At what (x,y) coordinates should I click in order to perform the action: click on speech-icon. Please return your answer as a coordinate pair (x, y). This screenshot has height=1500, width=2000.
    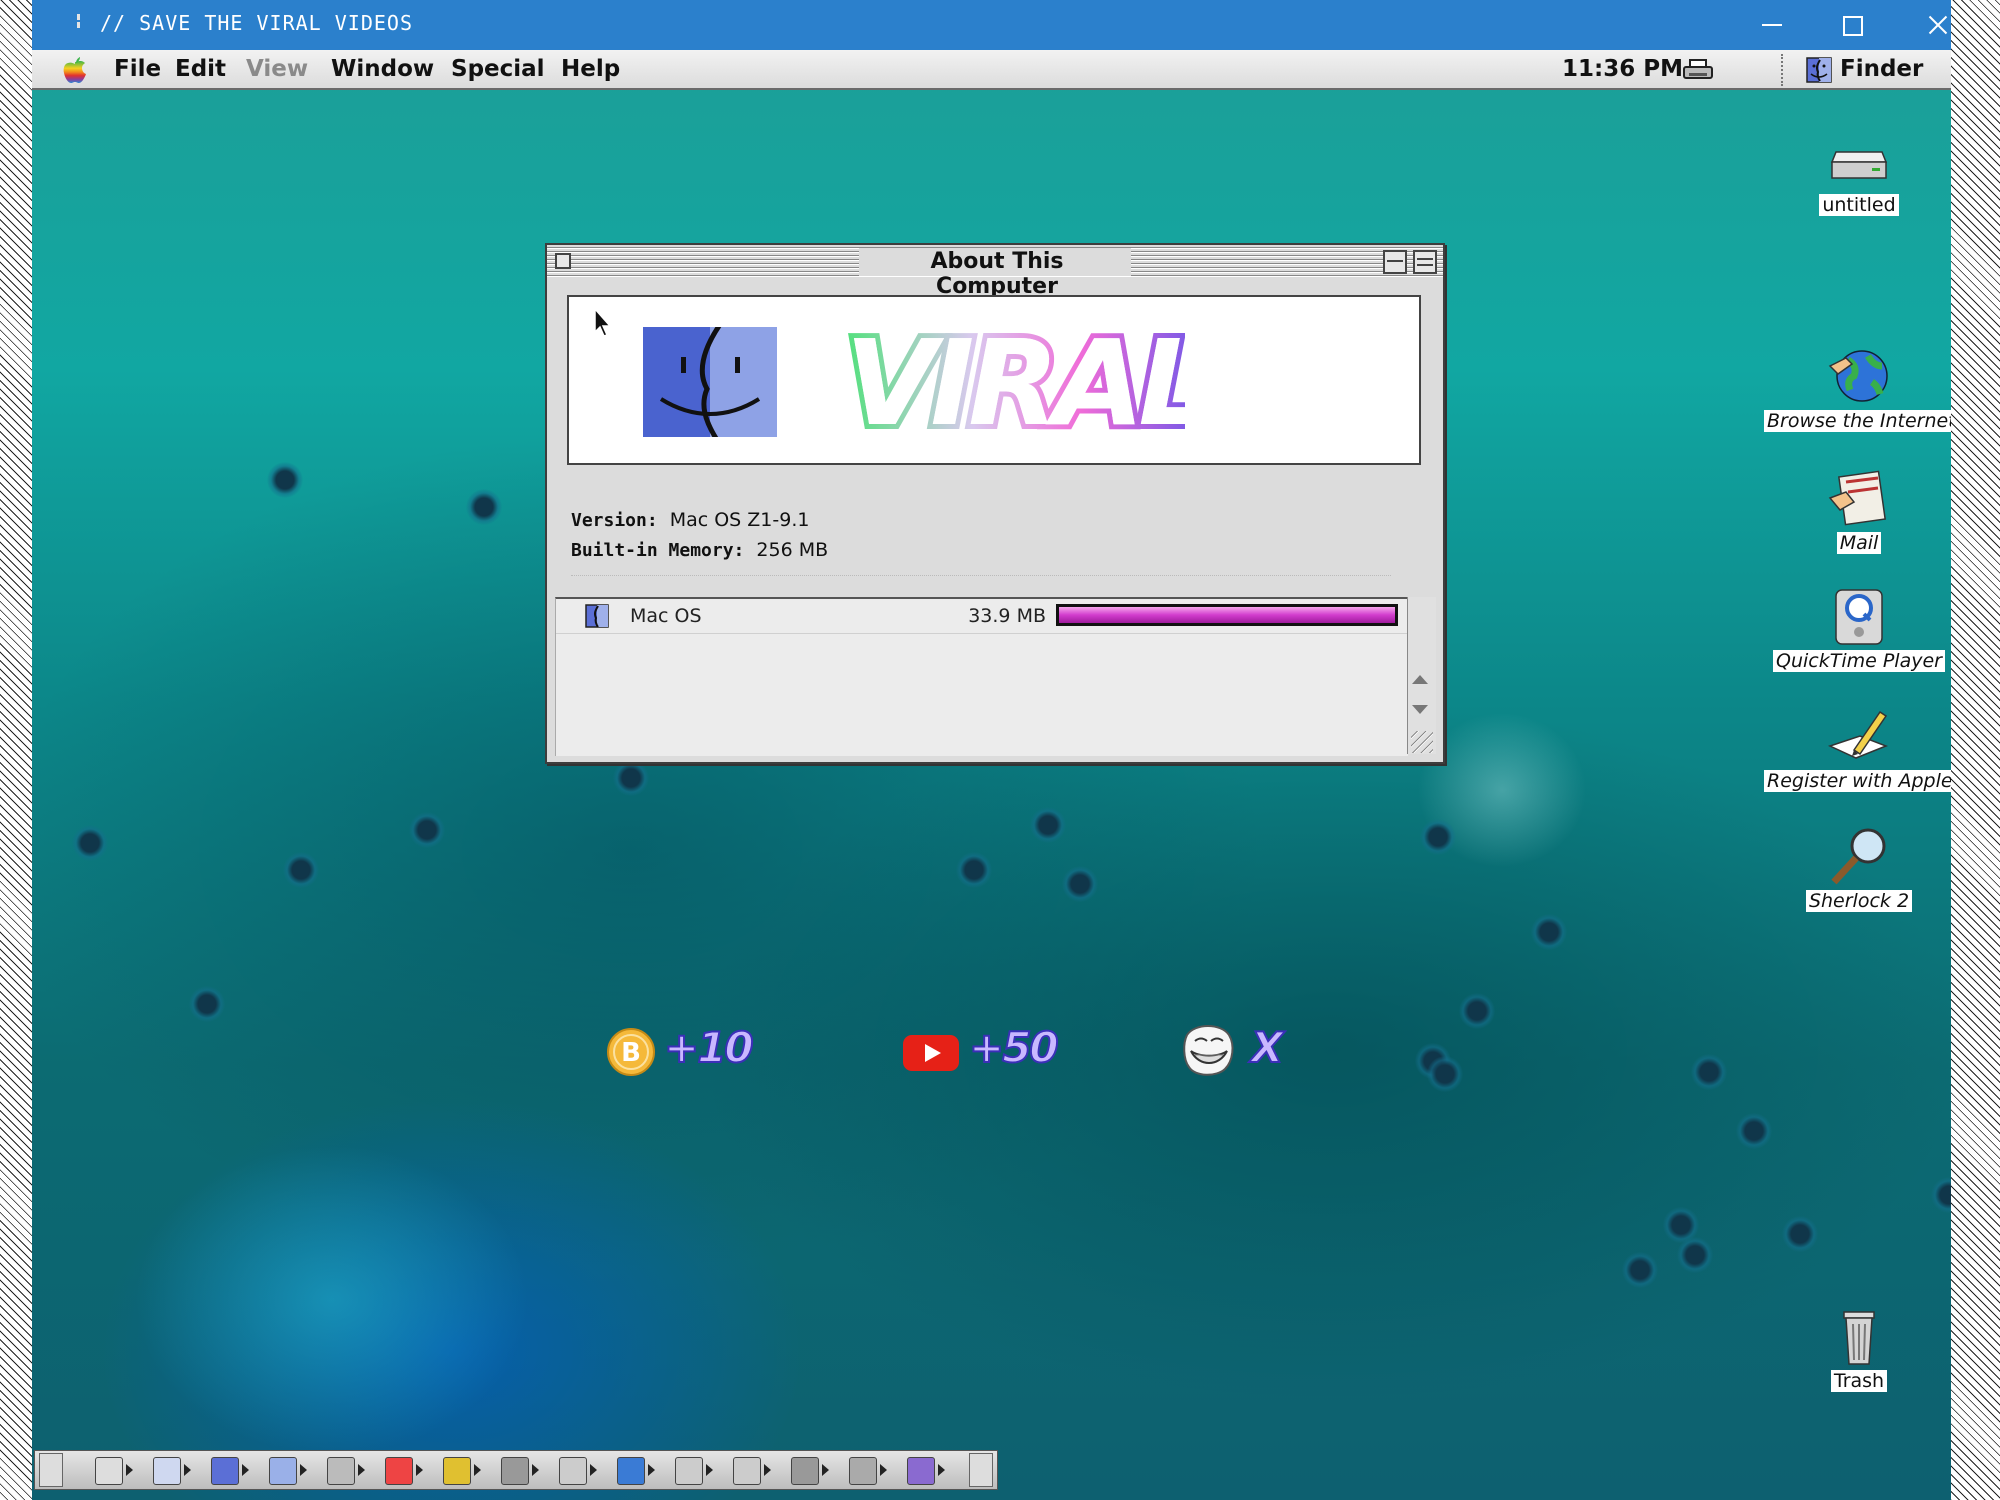
    Looking at the image, I should click on (868, 1470).